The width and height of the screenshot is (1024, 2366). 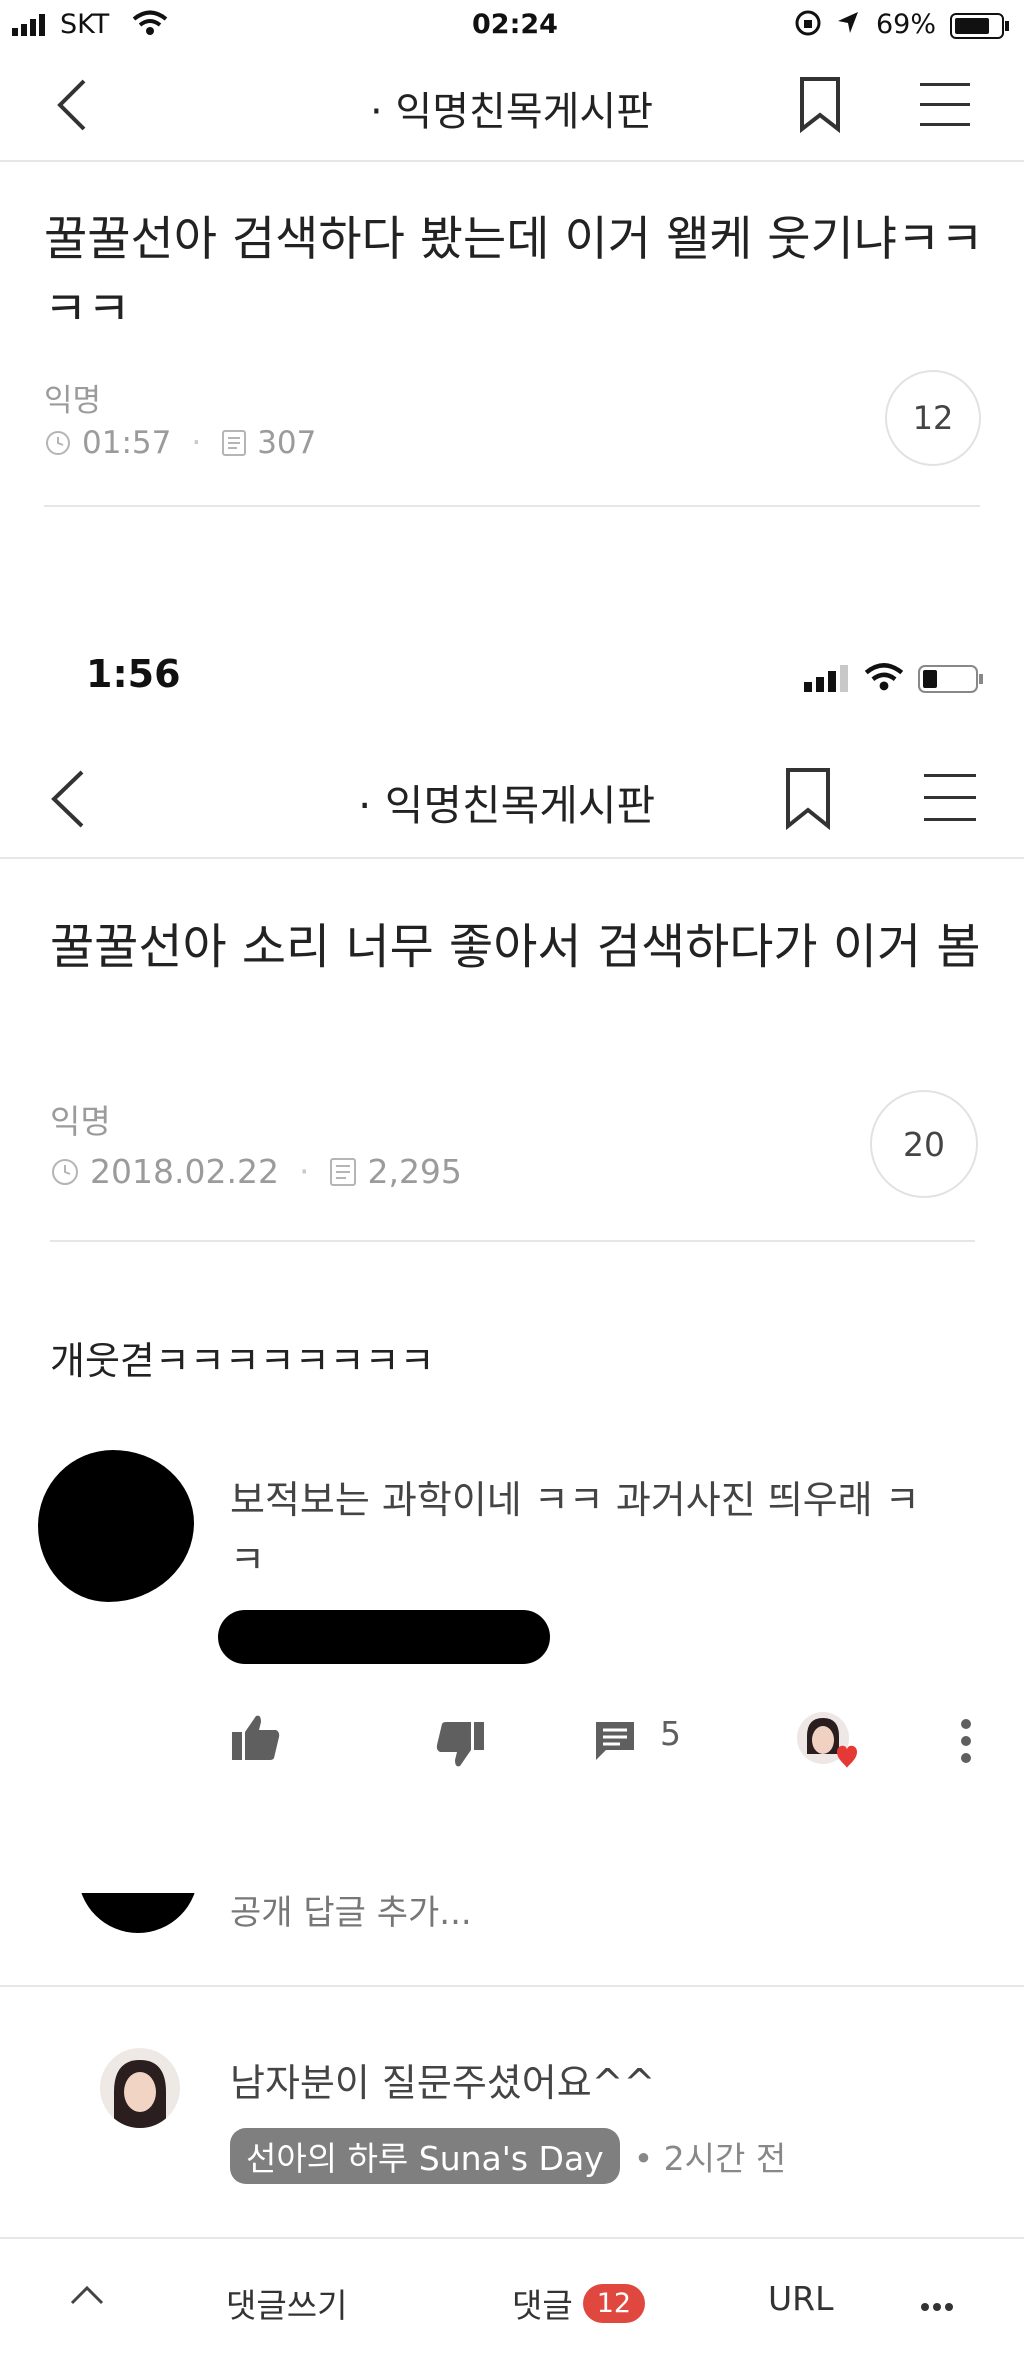 What do you see at coordinates (507, 805) in the screenshot?
I see `inner-board-title: · 익명친목게시판` at bounding box center [507, 805].